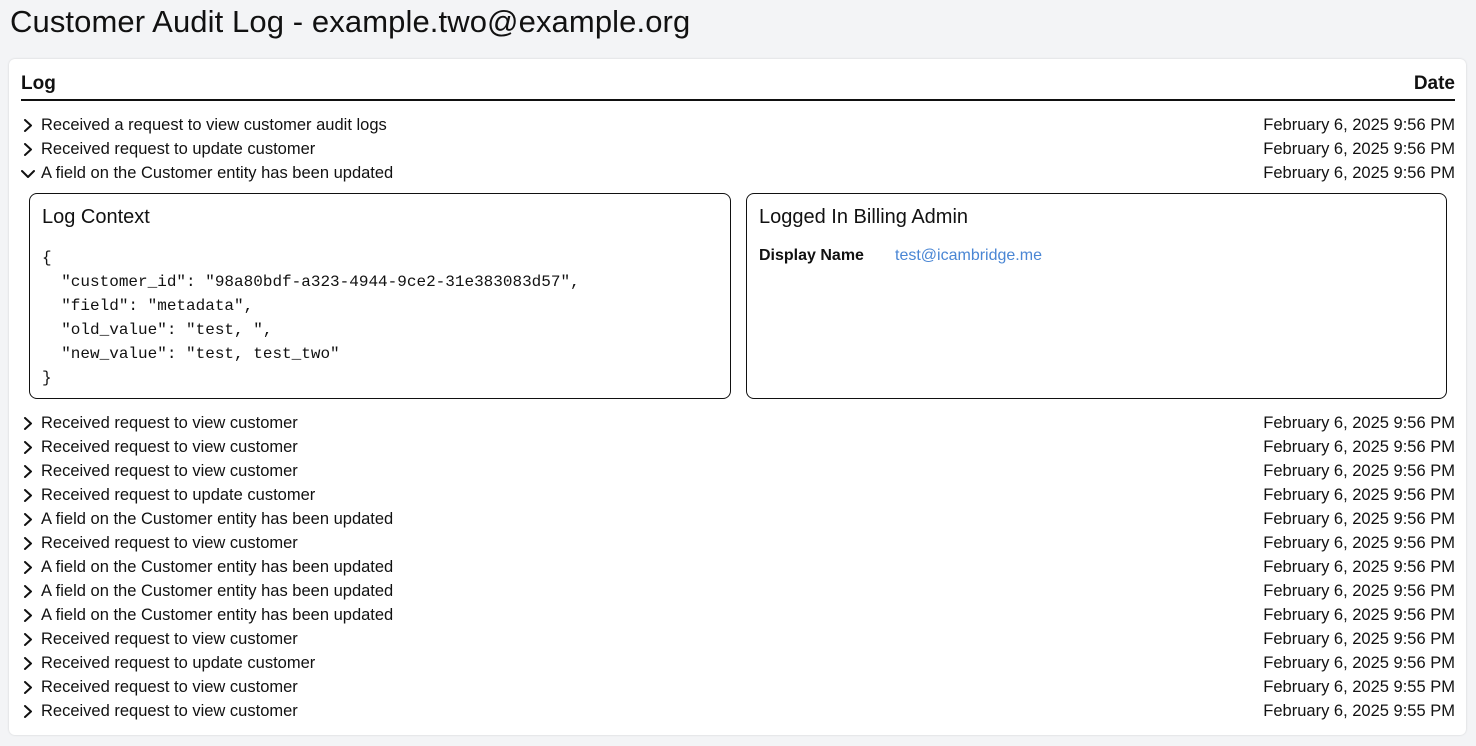 This screenshot has width=1476, height=746. I want to click on table-header: Log Date, so click(738, 87).